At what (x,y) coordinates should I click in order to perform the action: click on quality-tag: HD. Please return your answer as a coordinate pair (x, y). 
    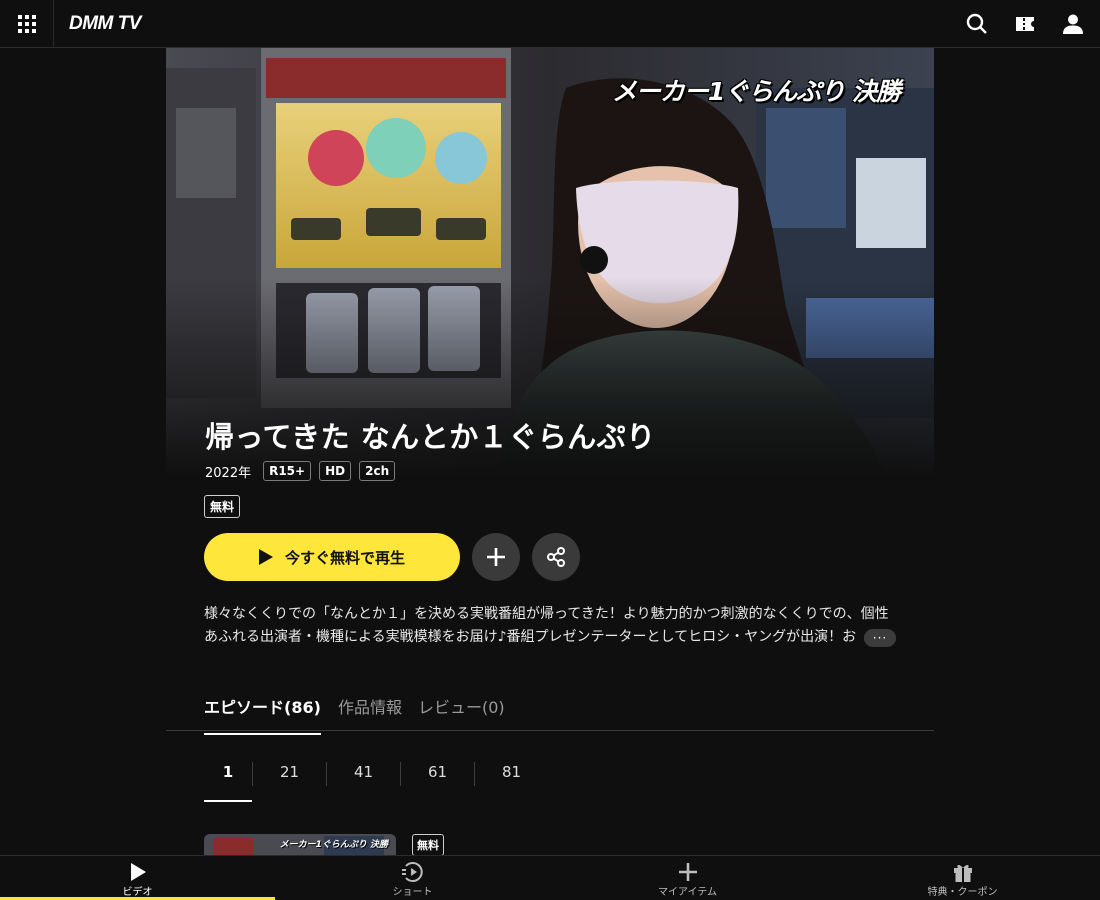
    Looking at the image, I should click on (335, 471).